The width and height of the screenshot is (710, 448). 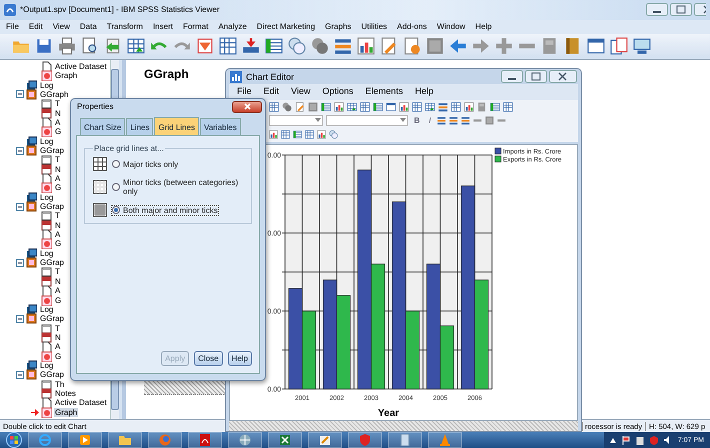 What do you see at coordinates (338, 92) in the screenshot?
I see `menu-item: Options` at bounding box center [338, 92].